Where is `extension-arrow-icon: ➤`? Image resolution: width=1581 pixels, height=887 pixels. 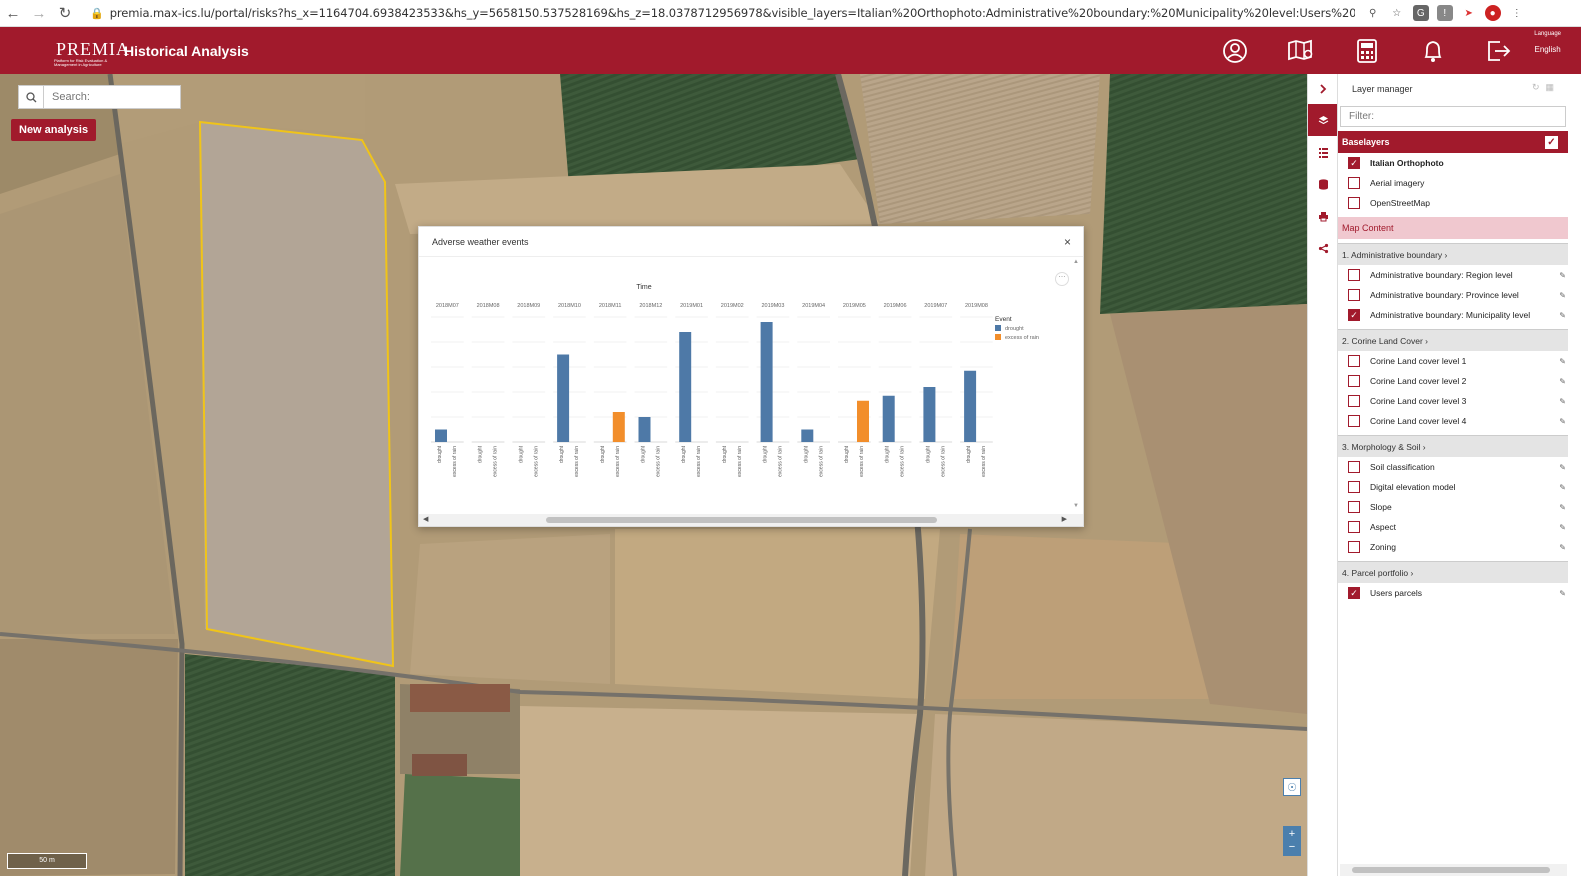
extension-arrow-icon: ➤ is located at coordinates (1469, 13).